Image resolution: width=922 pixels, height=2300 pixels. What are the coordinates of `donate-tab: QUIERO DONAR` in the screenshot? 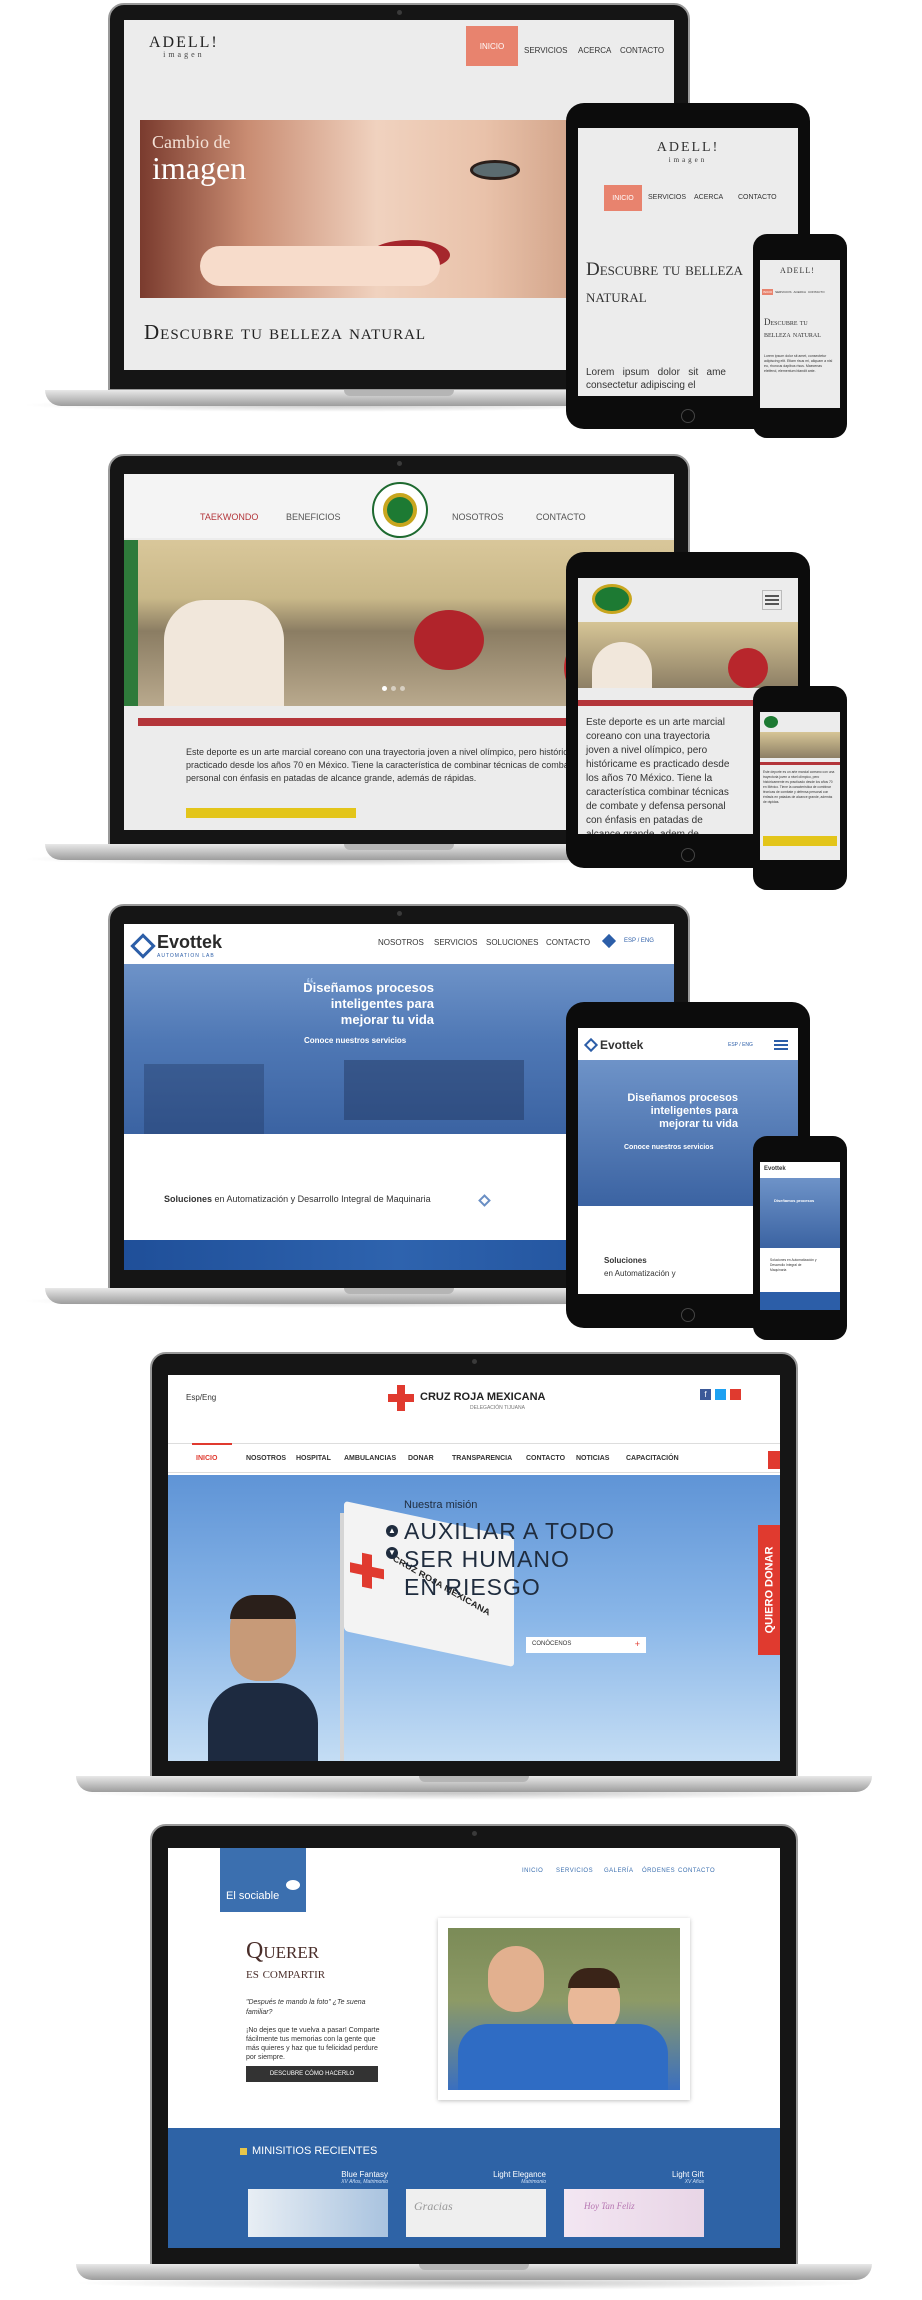 It's located at (769, 1590).